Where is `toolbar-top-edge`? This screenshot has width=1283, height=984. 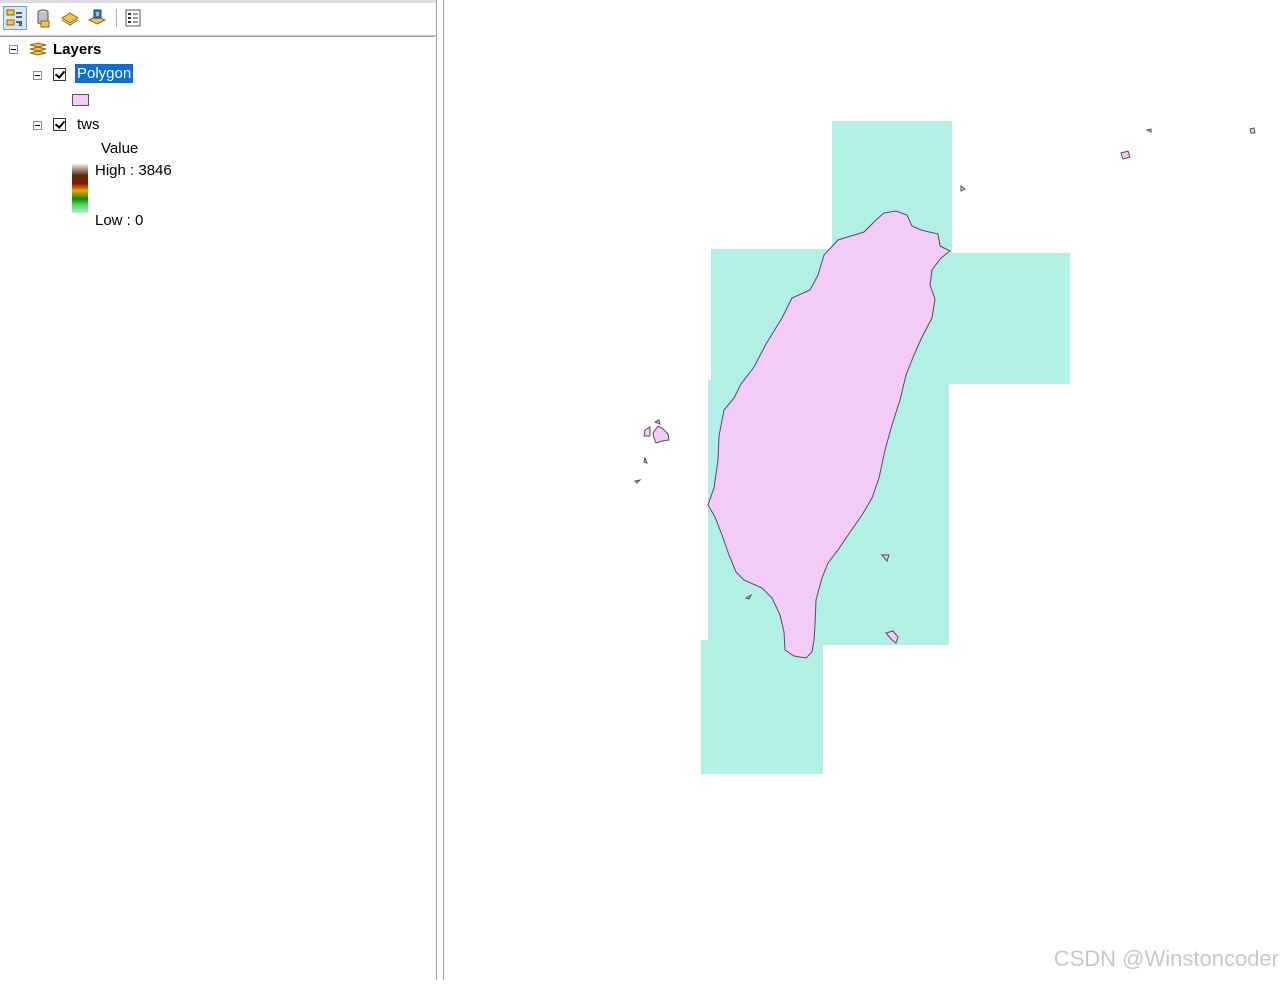 toolbar-top-edge is located at coordinates (218, 1).